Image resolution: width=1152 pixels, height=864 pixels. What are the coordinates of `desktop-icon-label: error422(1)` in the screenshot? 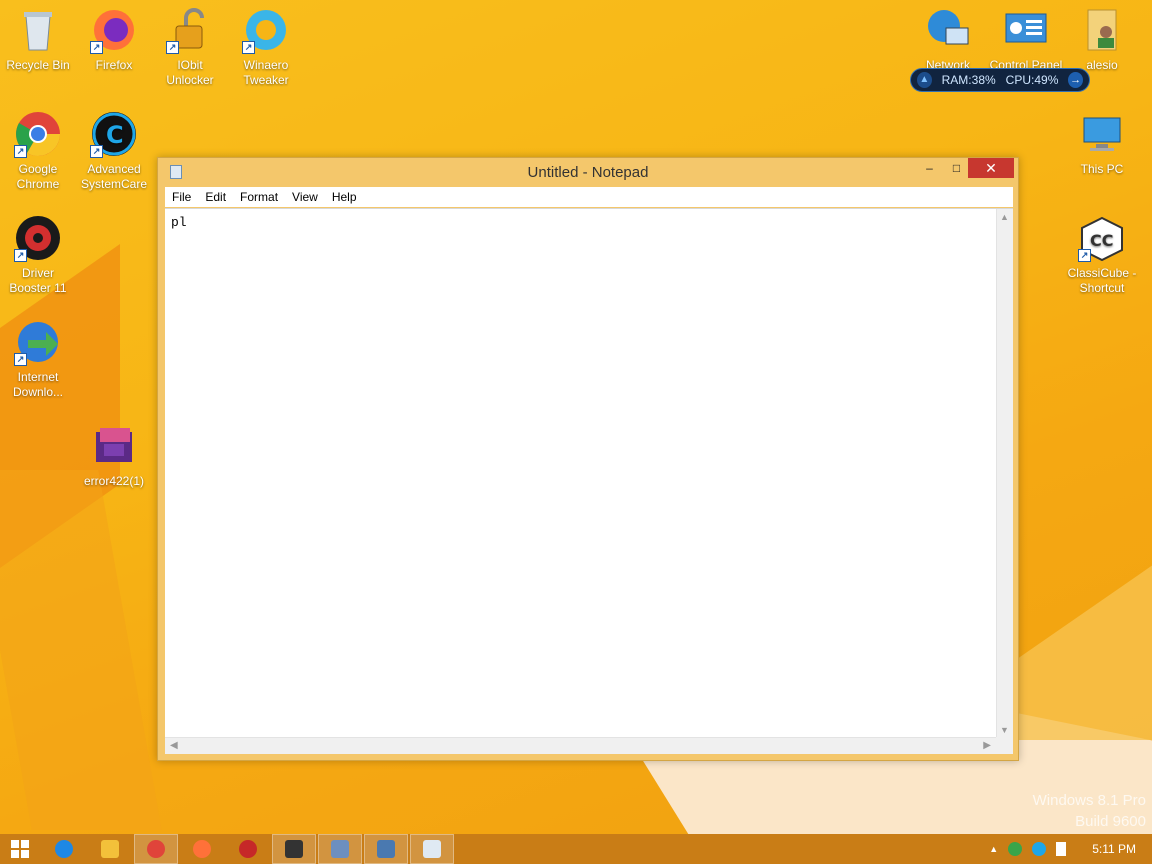 It's located at (114, 481).